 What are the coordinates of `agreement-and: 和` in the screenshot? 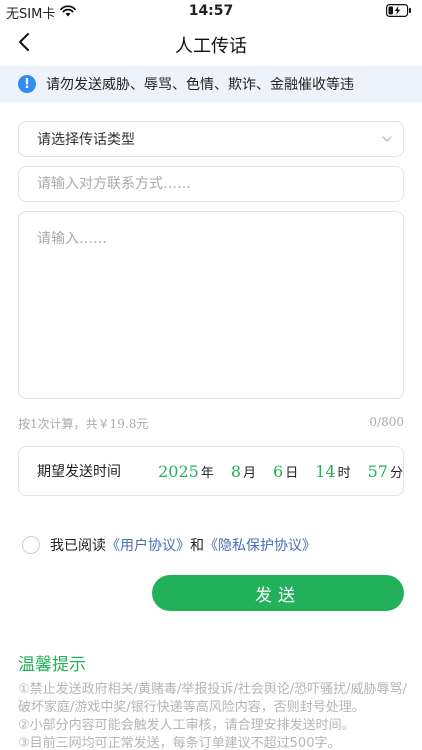 It's located at (197, 546).